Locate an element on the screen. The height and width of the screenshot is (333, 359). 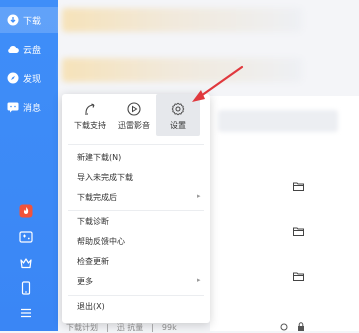
sidebar-item-cloud: 云盘 is located at coordinates (29, 49).